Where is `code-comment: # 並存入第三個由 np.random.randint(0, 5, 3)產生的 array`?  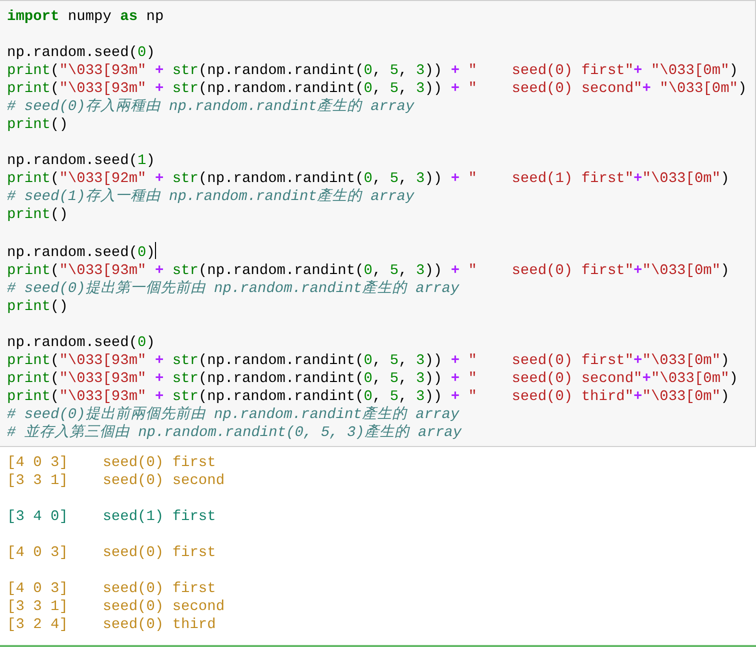 code-comment: # 並存入第三個由 np.random.randint(0, 5, 3)產生的 array is located at coordinates (234, 433).